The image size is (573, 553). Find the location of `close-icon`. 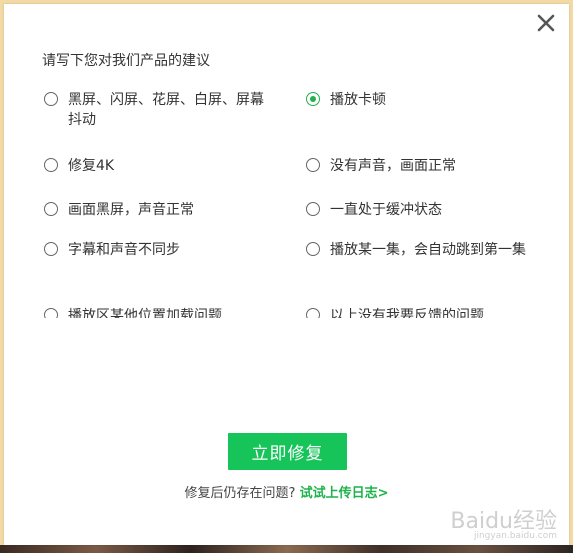

close-icon is located at coordinates (546, 23).